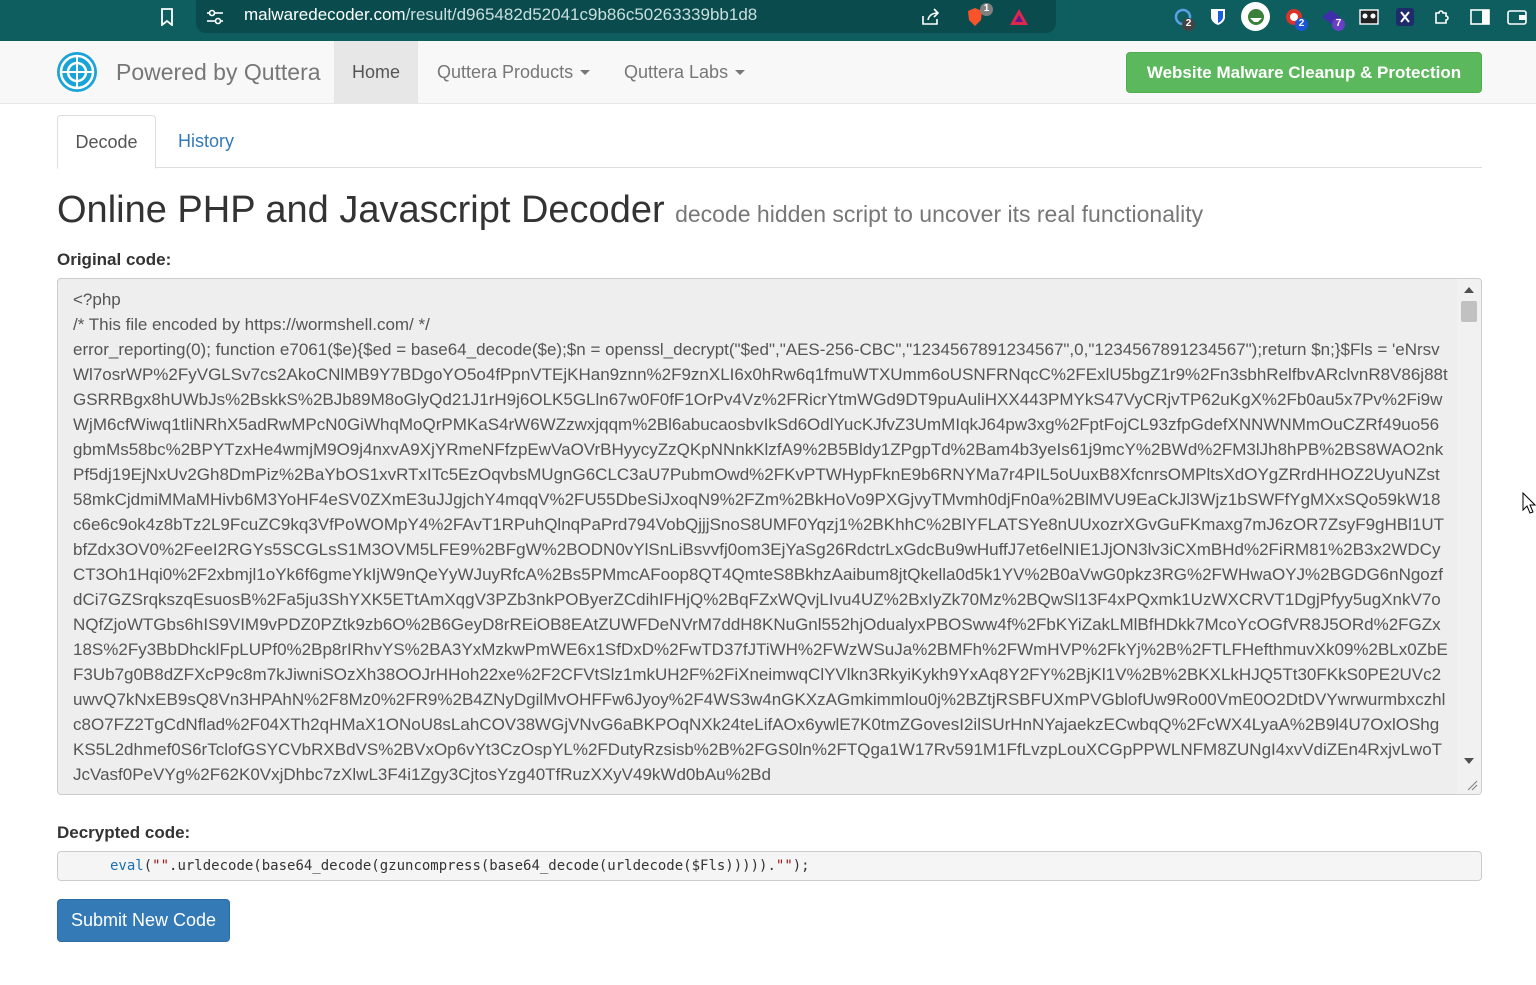  I want to click on nav-quttera-labs: Quttera Labs, so click(685, 72).